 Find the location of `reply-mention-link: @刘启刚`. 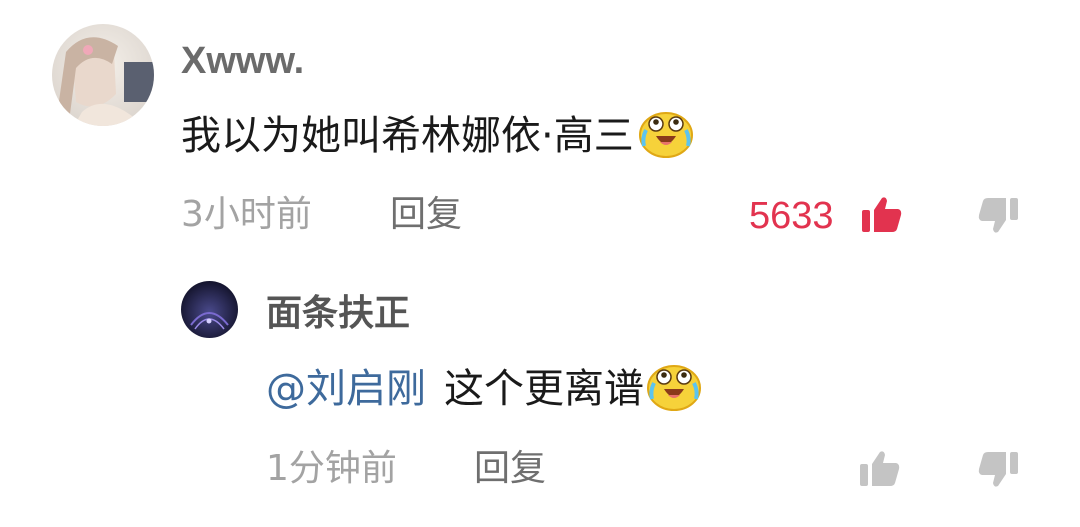

reply-mention-link: @刘启刚 is located at coordinates (346, 389).